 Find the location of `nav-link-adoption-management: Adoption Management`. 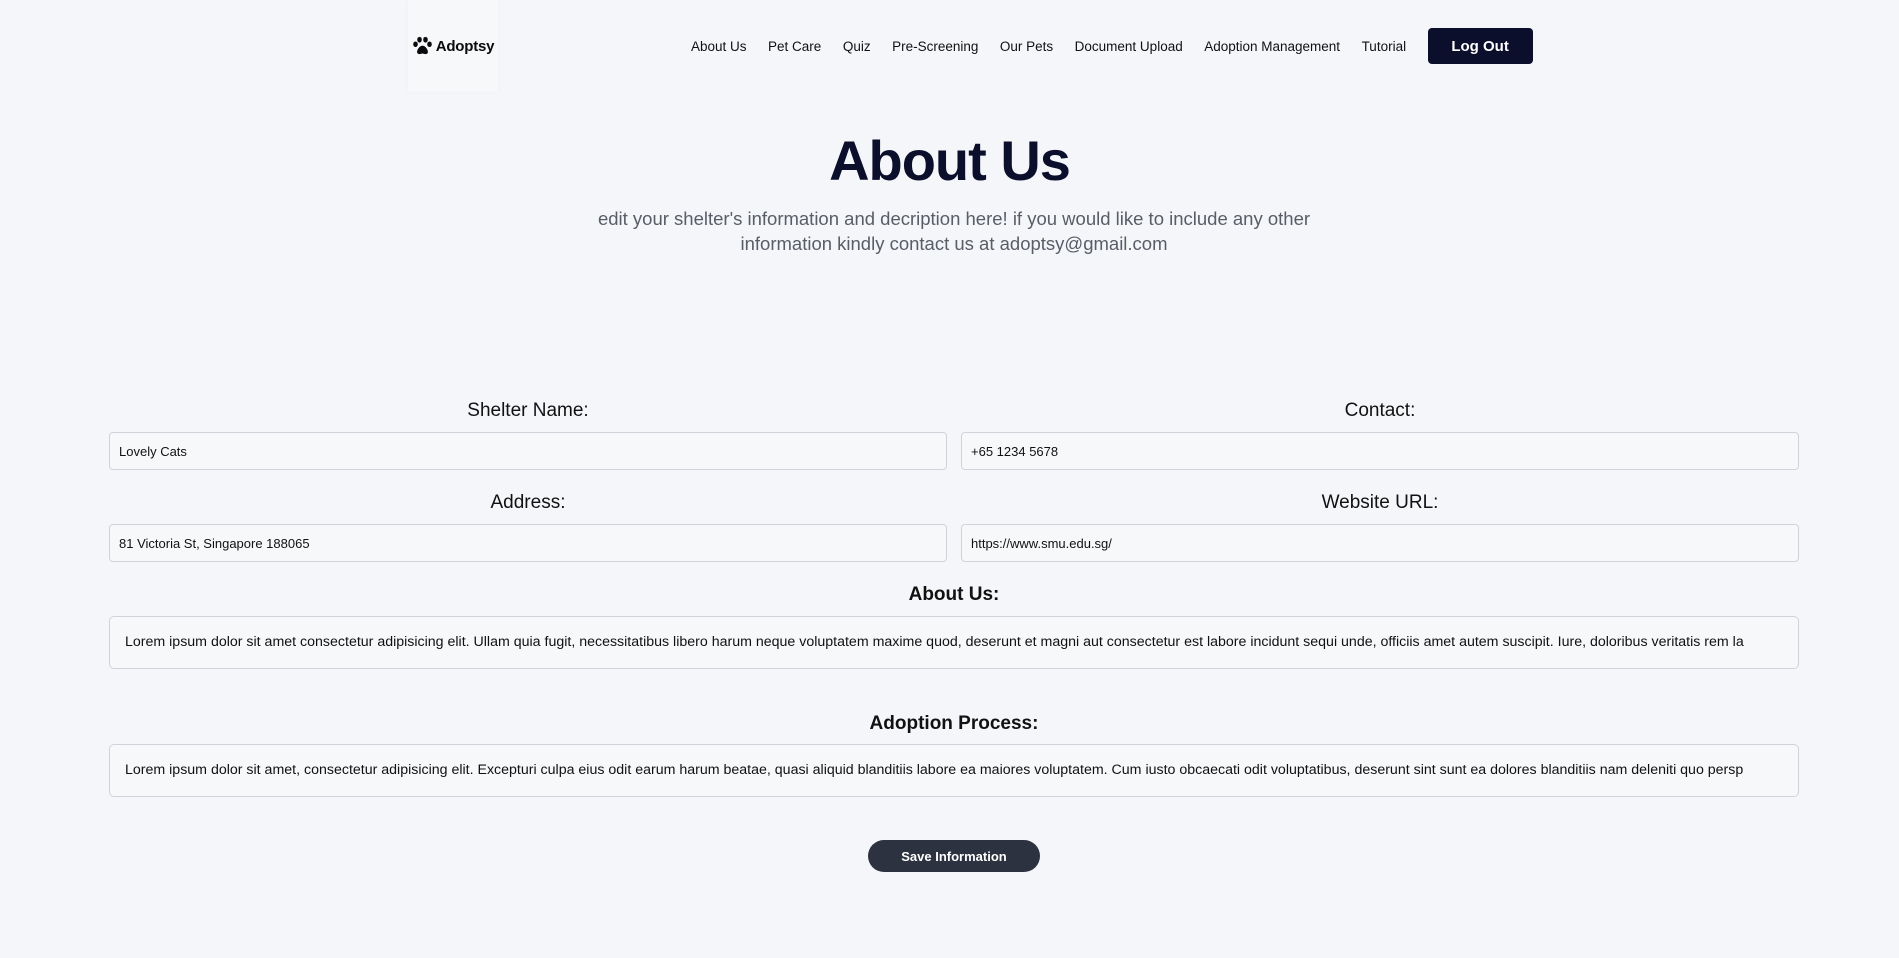

nav-link-adoption-management: Adoption Management is located at coordinates (1272, 46).